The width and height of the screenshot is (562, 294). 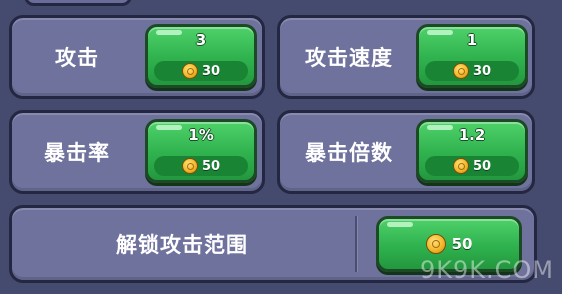 I want to click on stat-value: 1, so click(x=472, y=40).